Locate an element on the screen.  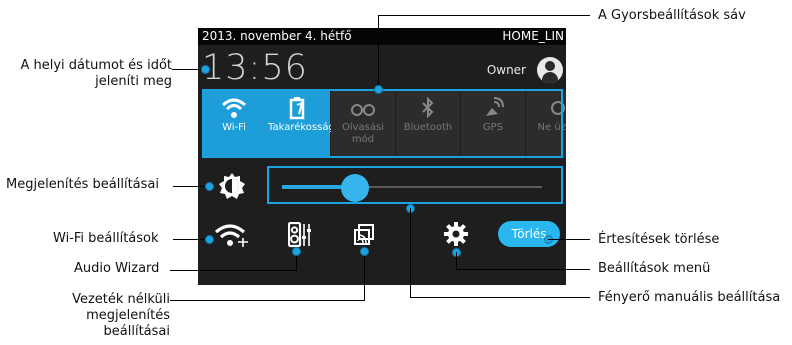
gear-icon is located at coordinates (456, 234).